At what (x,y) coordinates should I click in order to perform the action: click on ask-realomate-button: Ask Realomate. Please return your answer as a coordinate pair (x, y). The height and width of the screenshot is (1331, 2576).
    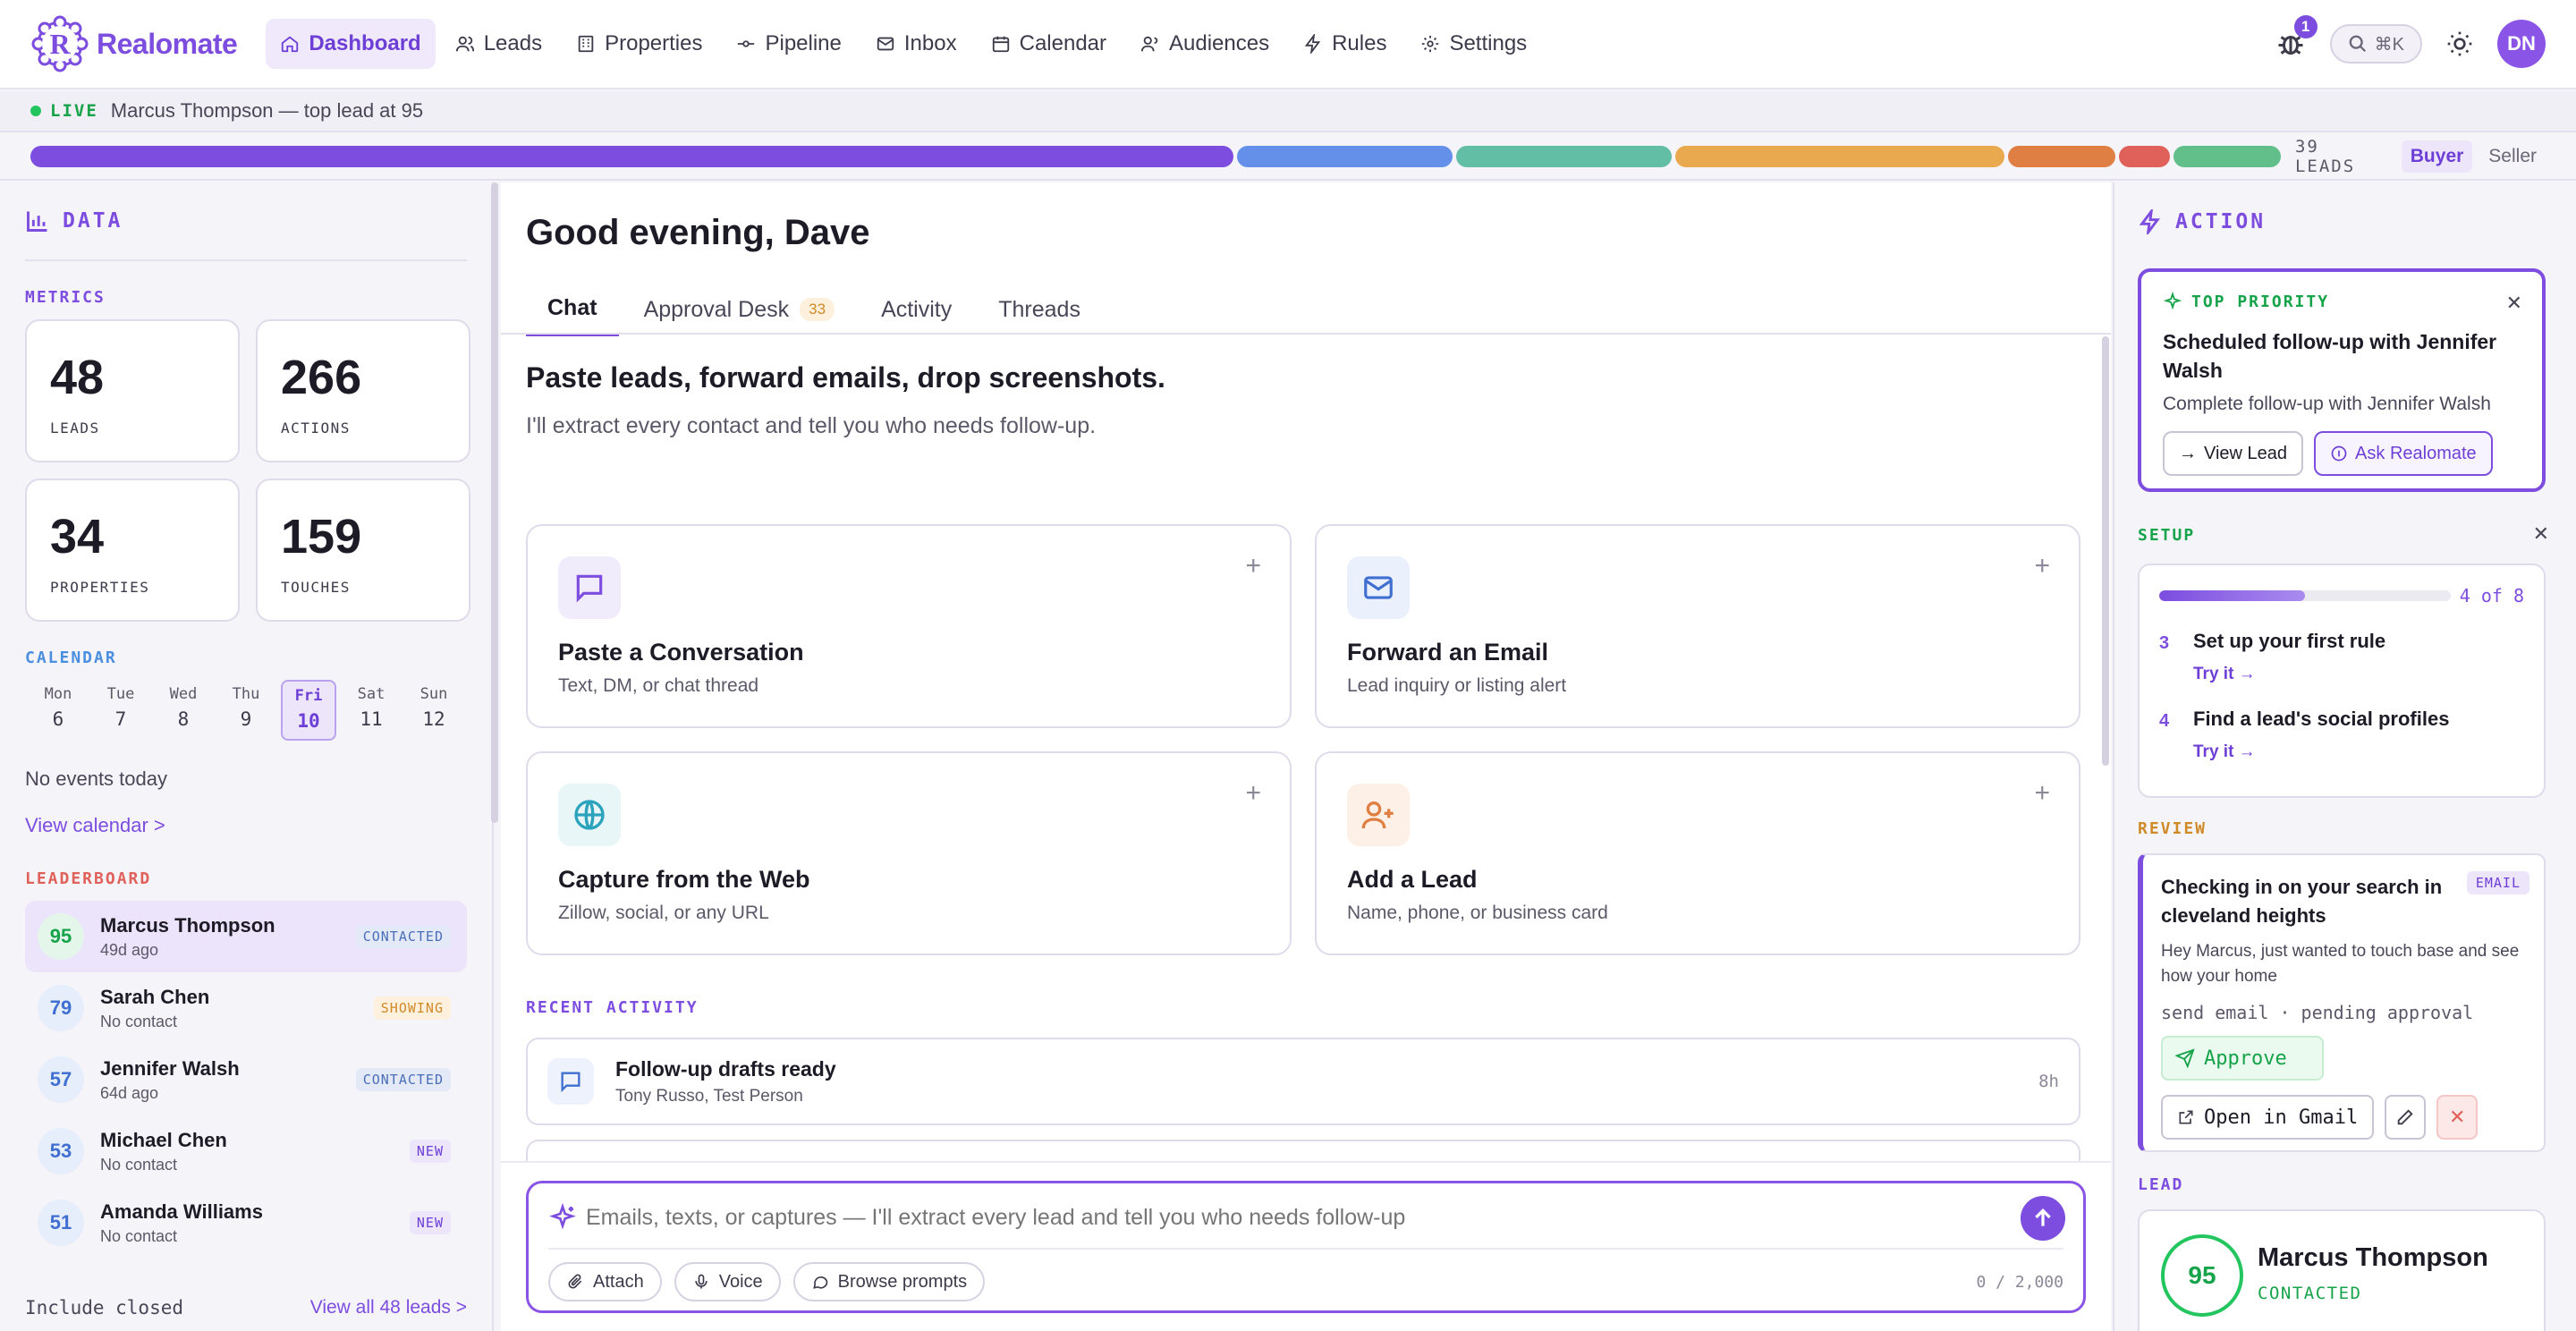
    Looking at the image, I should click on (2403, 454).